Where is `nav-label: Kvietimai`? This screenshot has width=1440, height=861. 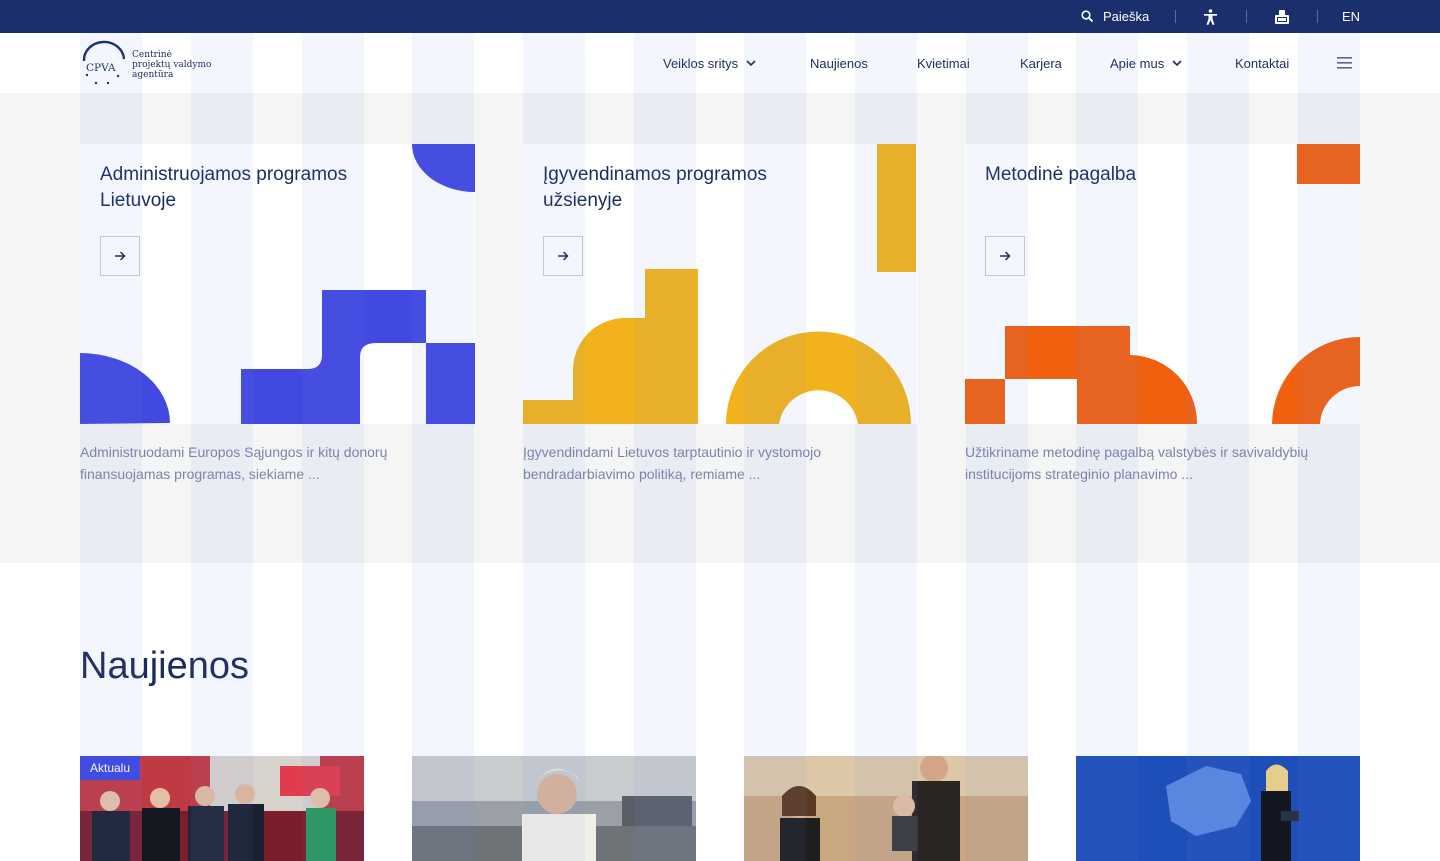 nav-label: Kvietimai is located at coordinates (943, 63).